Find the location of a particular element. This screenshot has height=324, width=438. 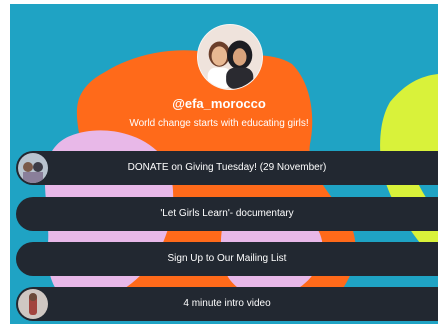

link-button-mailing-list: Sign Up to Our Mailing List is located at coordinates (227, 259).